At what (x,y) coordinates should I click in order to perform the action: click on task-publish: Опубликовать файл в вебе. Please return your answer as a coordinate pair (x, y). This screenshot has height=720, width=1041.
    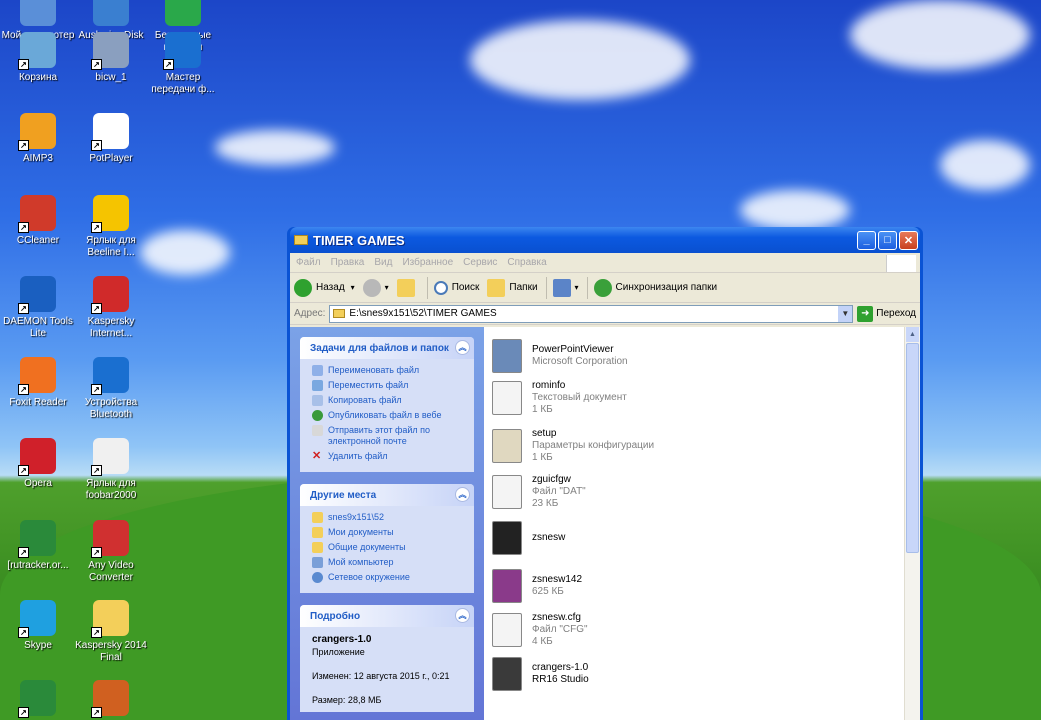
    Looking at the image, I should click on (388, 415).